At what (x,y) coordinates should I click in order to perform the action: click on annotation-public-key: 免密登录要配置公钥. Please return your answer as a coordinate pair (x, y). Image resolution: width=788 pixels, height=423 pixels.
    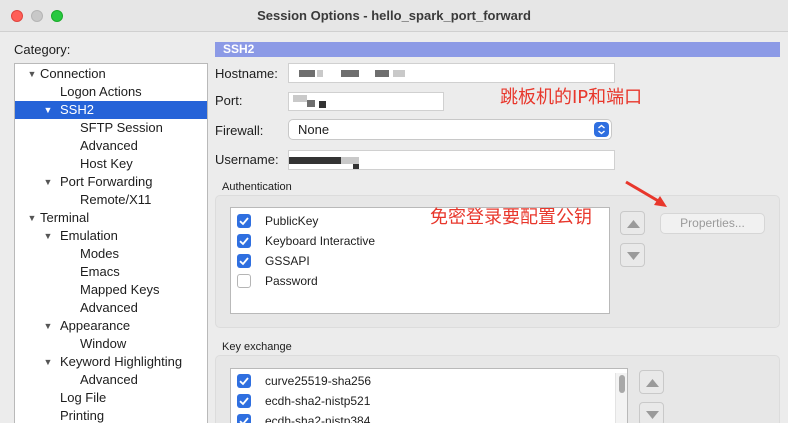
    Looking at the image, I should click on (511, 217).